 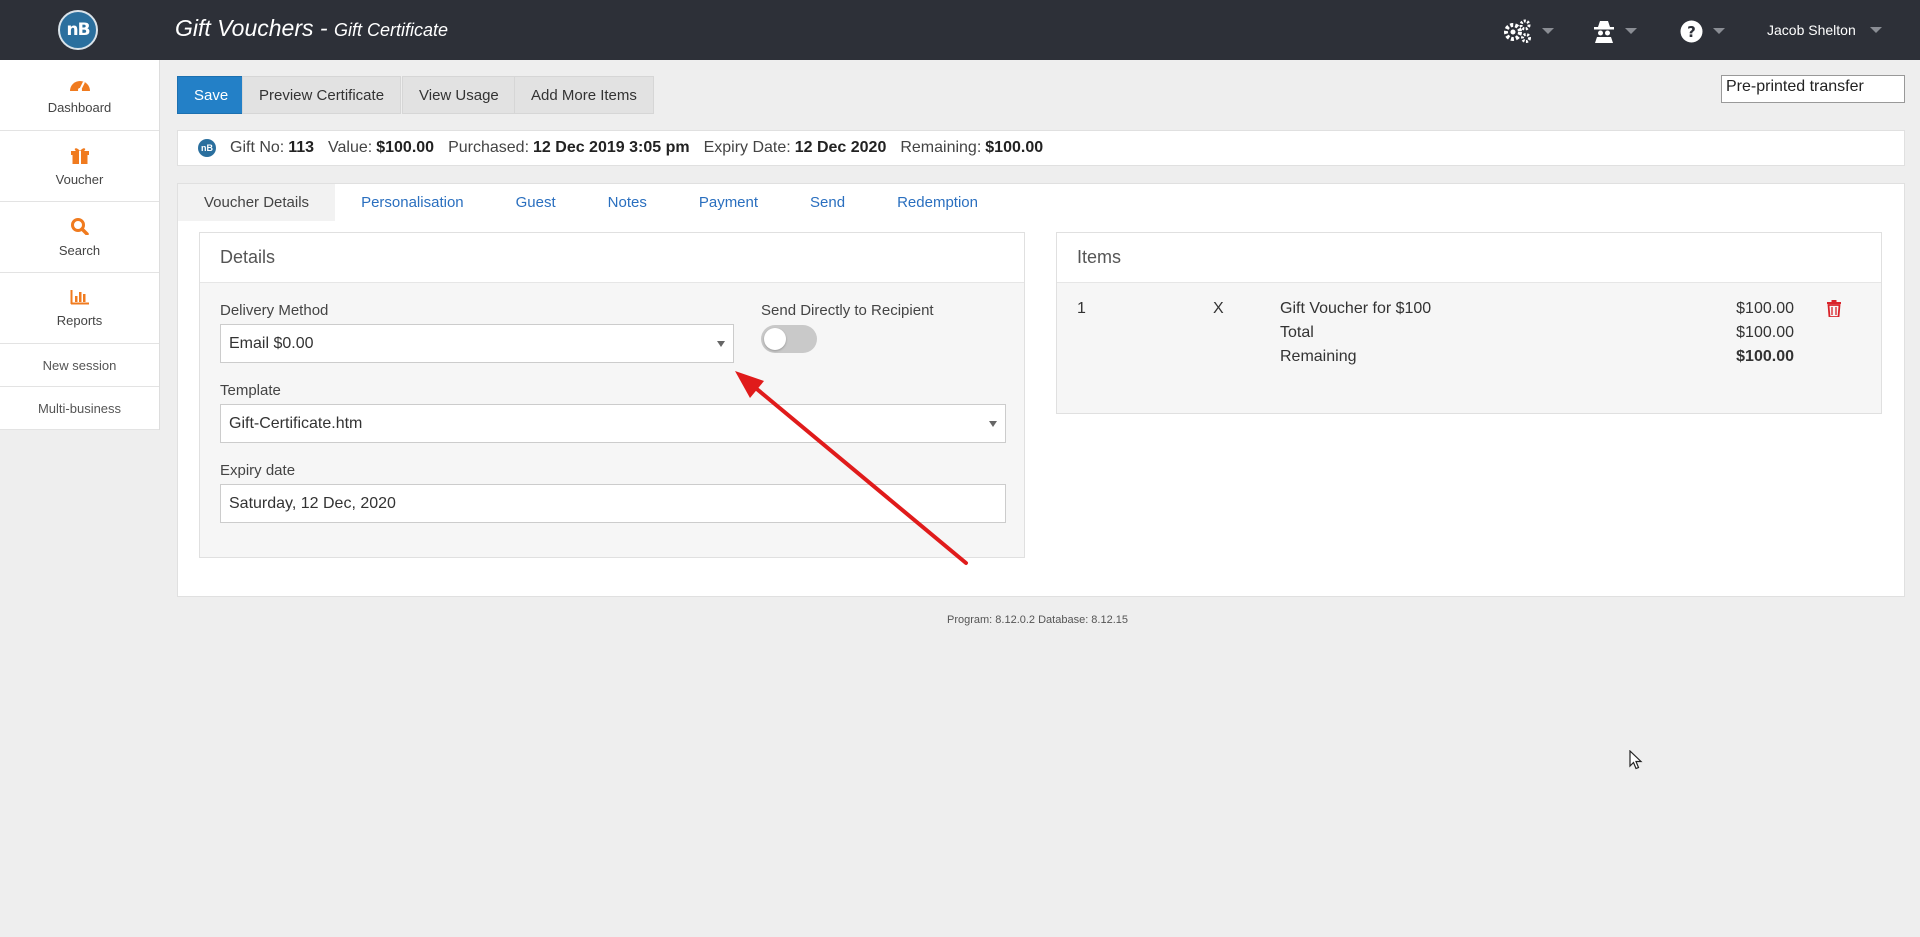 I want to click on mouse-cursor-icon, so click(x=1636, y=760).